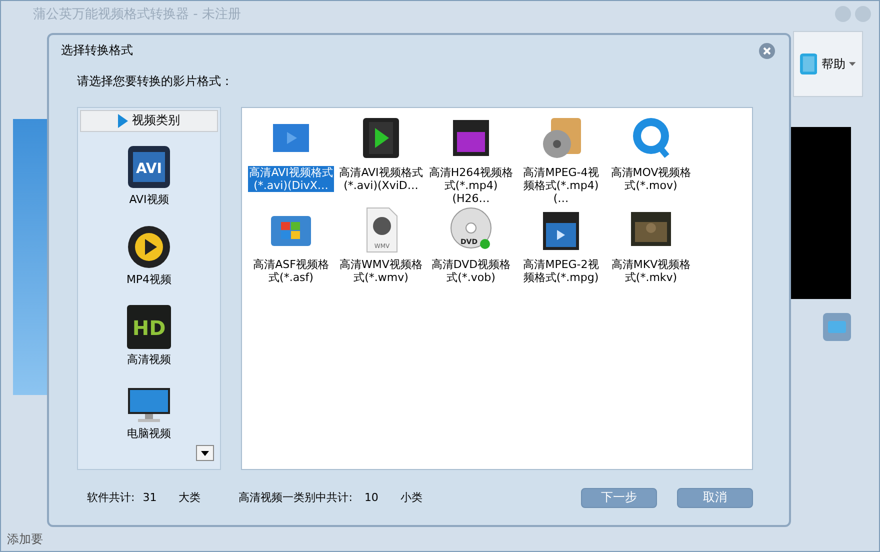  I want to click on category-label: AVI视频, so click(149, 199).